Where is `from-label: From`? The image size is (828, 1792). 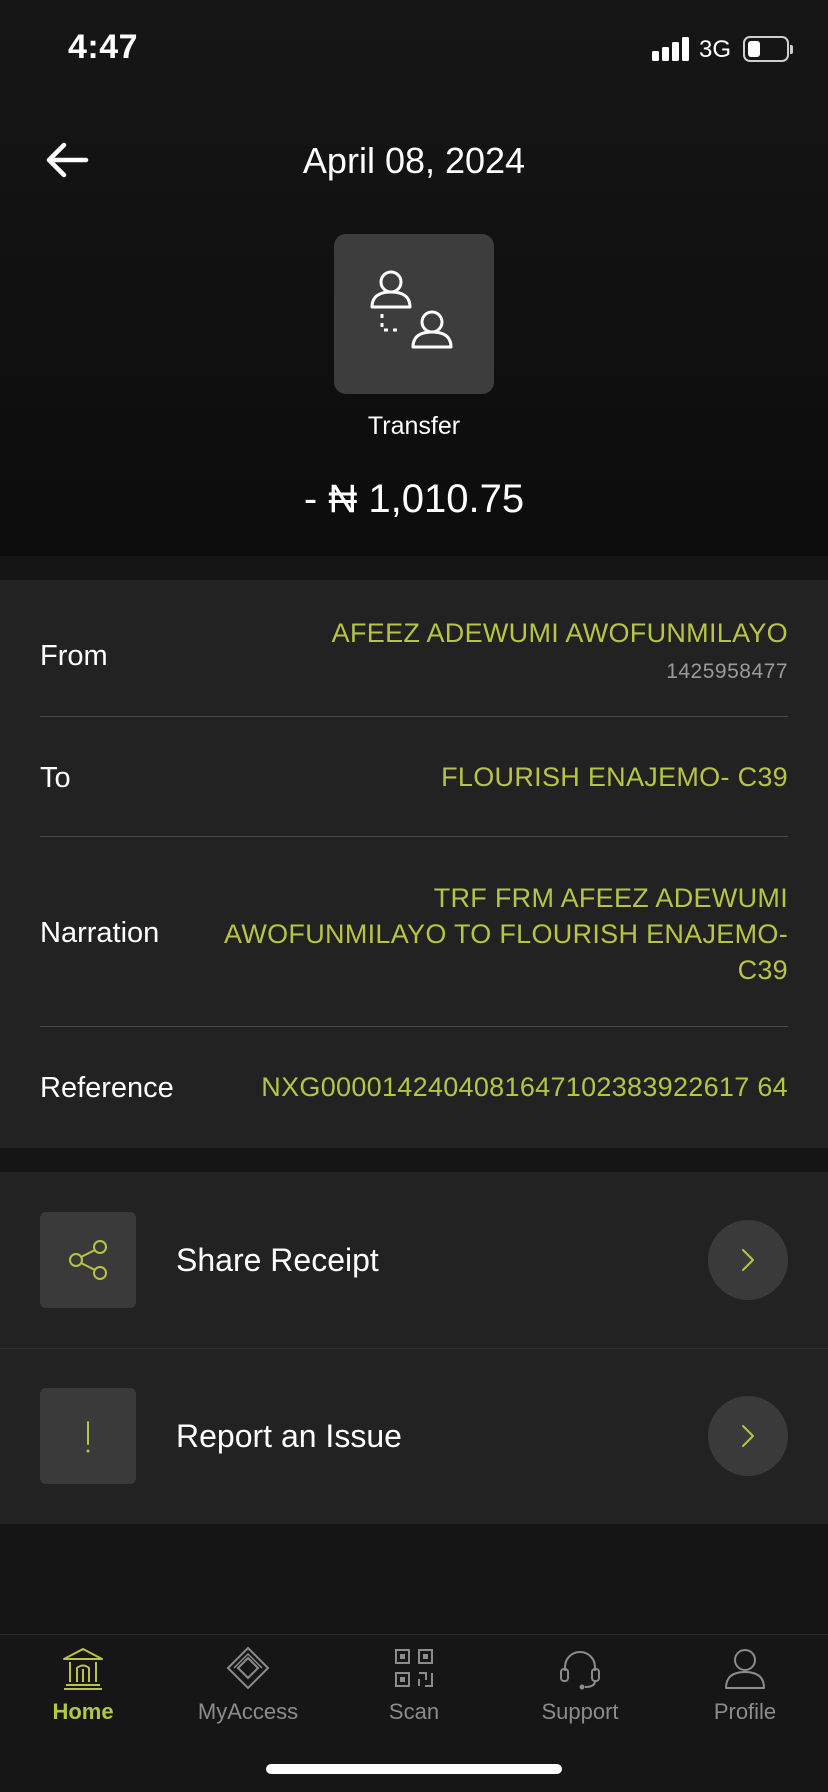
from-label: From is located at coordinates (74, 656).